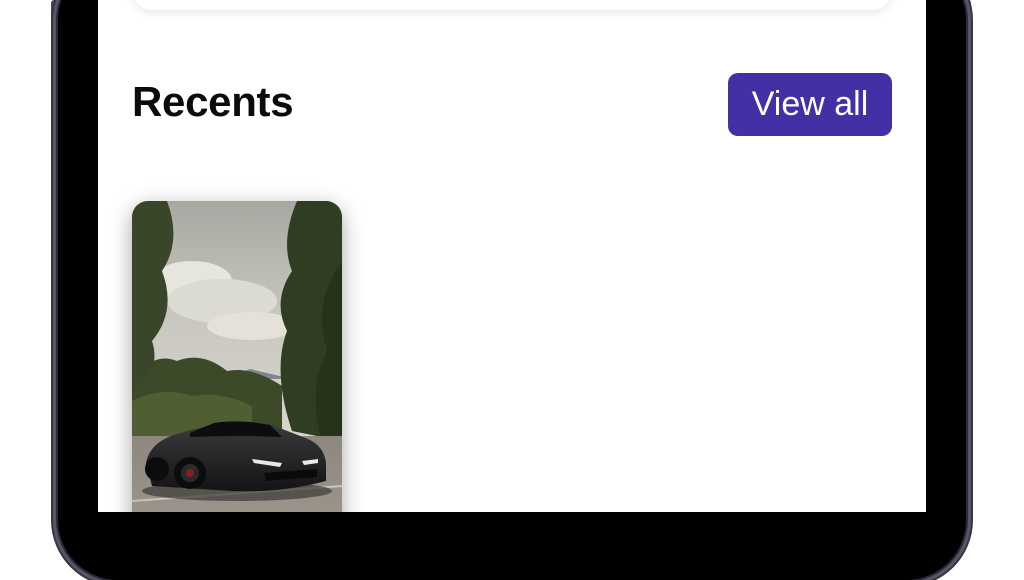 The width and height of the screenshot is (1024, 580). What do you see at coordinates (213, 101) in the screenshot?
I see `recents-title: Recents` at bounding box center [213, 101].